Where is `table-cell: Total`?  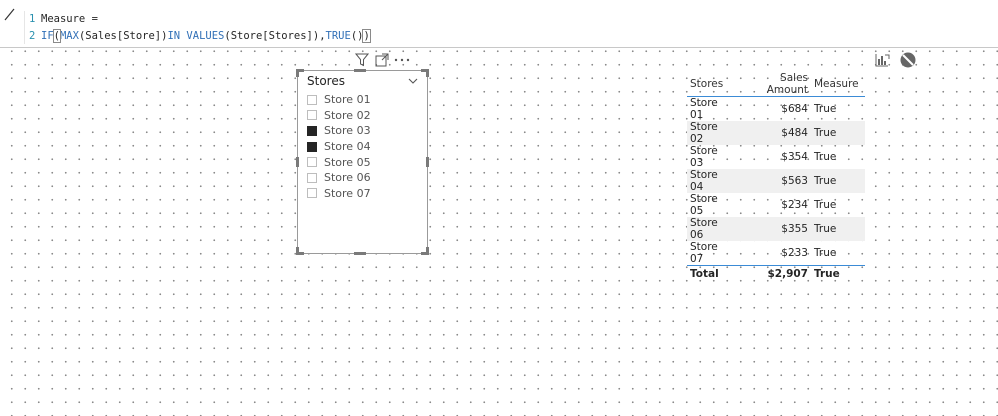
table-cell: Total is located at coordinates (712, 274).